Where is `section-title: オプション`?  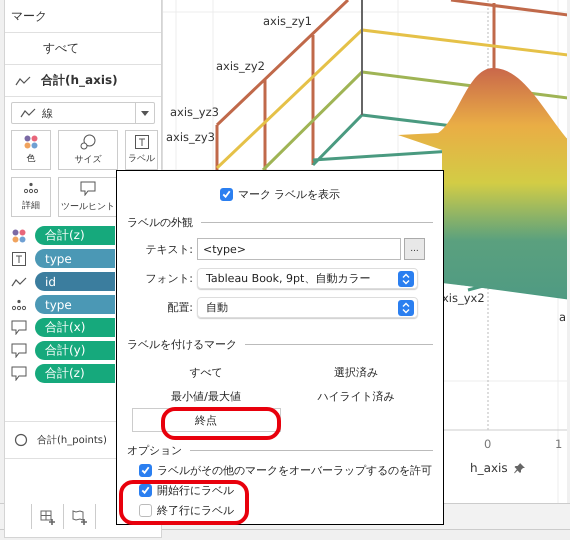
section-title: オプション is located at coordinates (154, 450).